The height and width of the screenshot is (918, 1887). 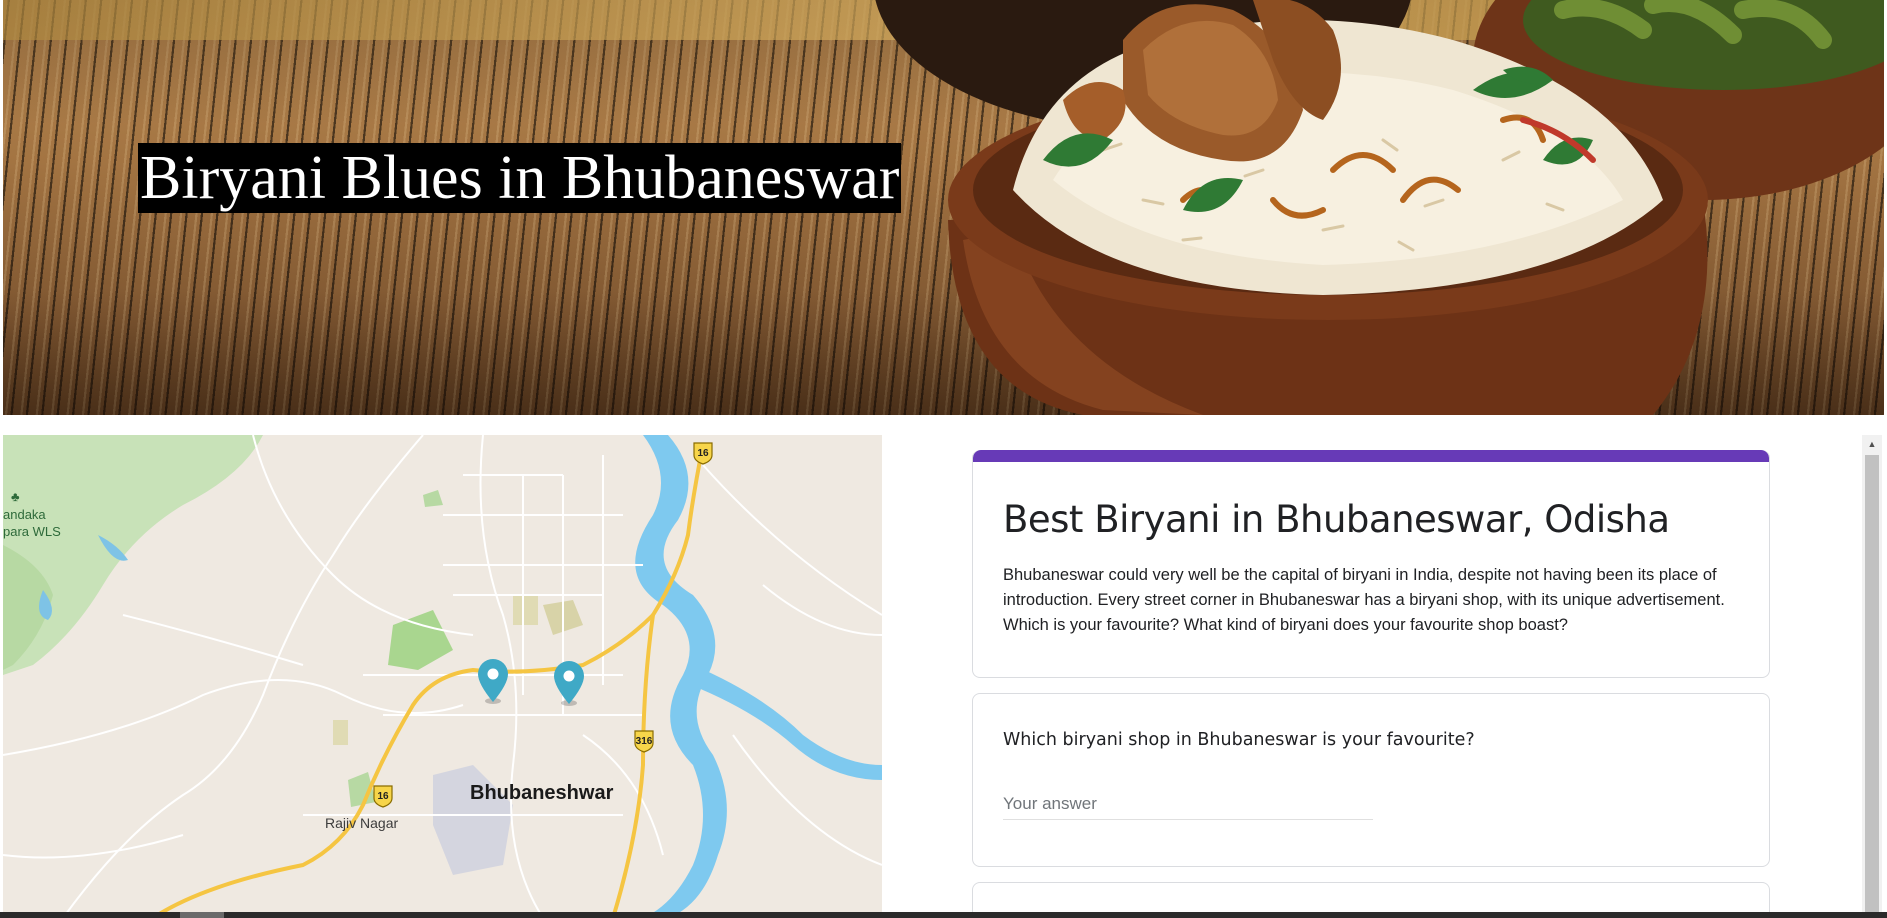 What do you see at coordinates (1371, 456) in the screenshot?
I see `form-accent-bar` at bounding box center [1371, 456].